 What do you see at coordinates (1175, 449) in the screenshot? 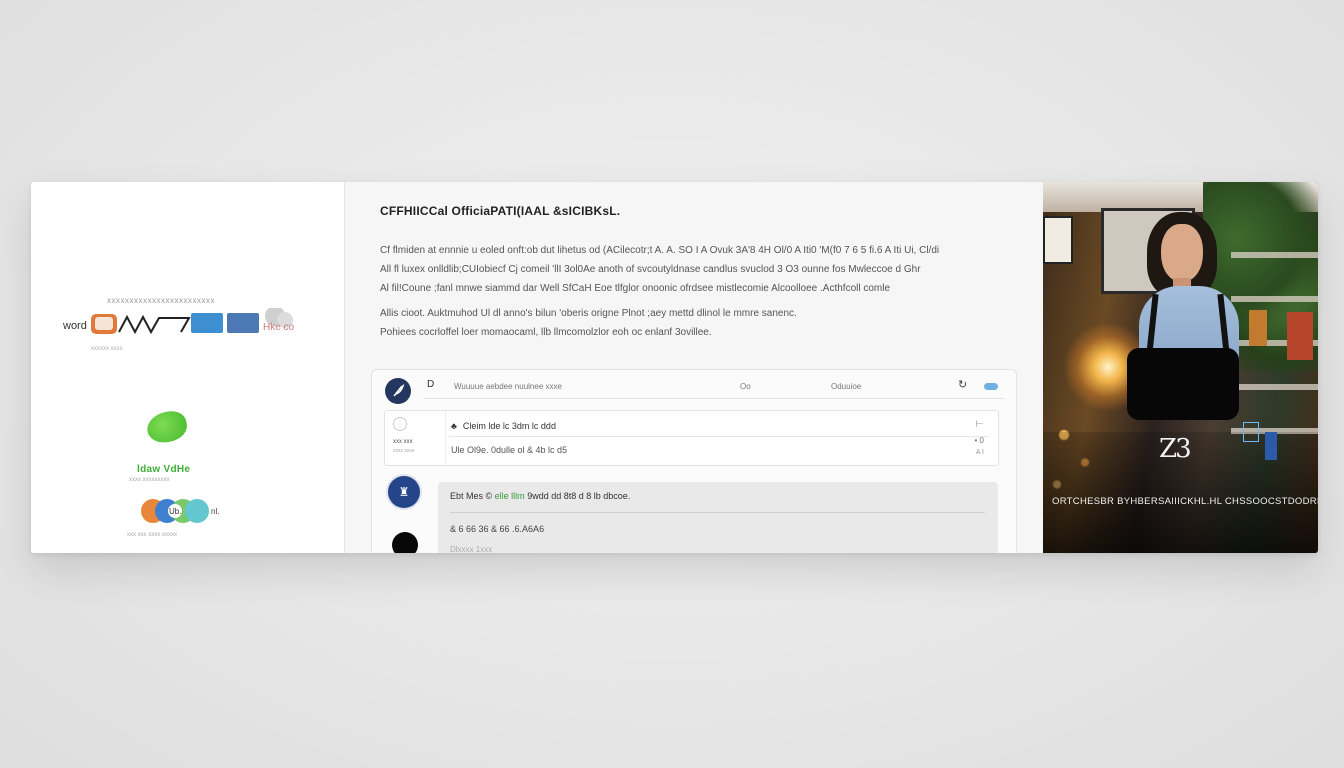
I see `photo-badge: Z3` at bounding box center [1175, 449].